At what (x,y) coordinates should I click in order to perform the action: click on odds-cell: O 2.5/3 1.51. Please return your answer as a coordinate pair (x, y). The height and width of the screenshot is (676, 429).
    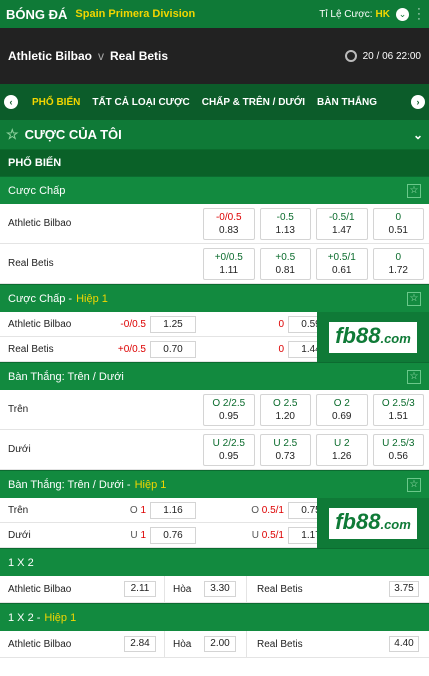
    Looking at the image, I should click on (398, 409).